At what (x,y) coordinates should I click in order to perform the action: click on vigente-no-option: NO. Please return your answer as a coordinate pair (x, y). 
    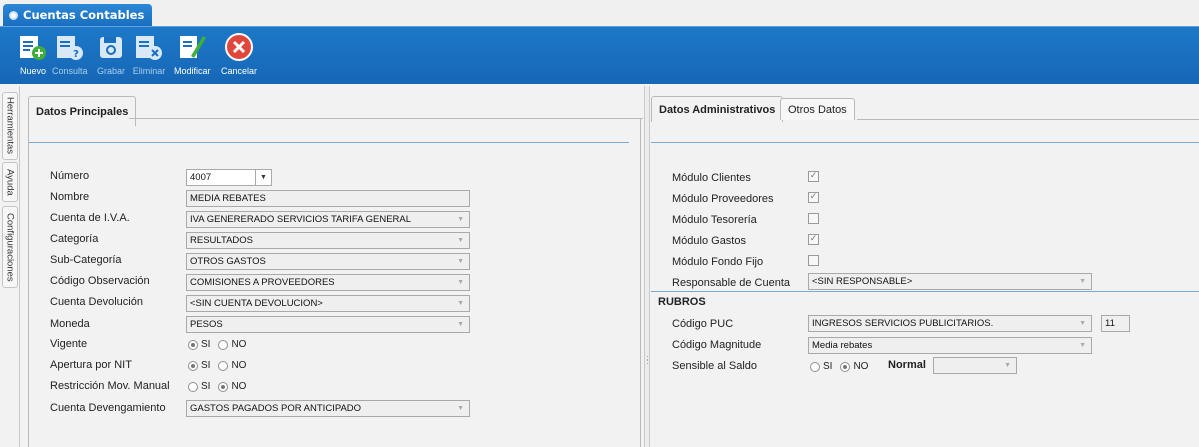
    Looking at the image, I should click on (232, 344).